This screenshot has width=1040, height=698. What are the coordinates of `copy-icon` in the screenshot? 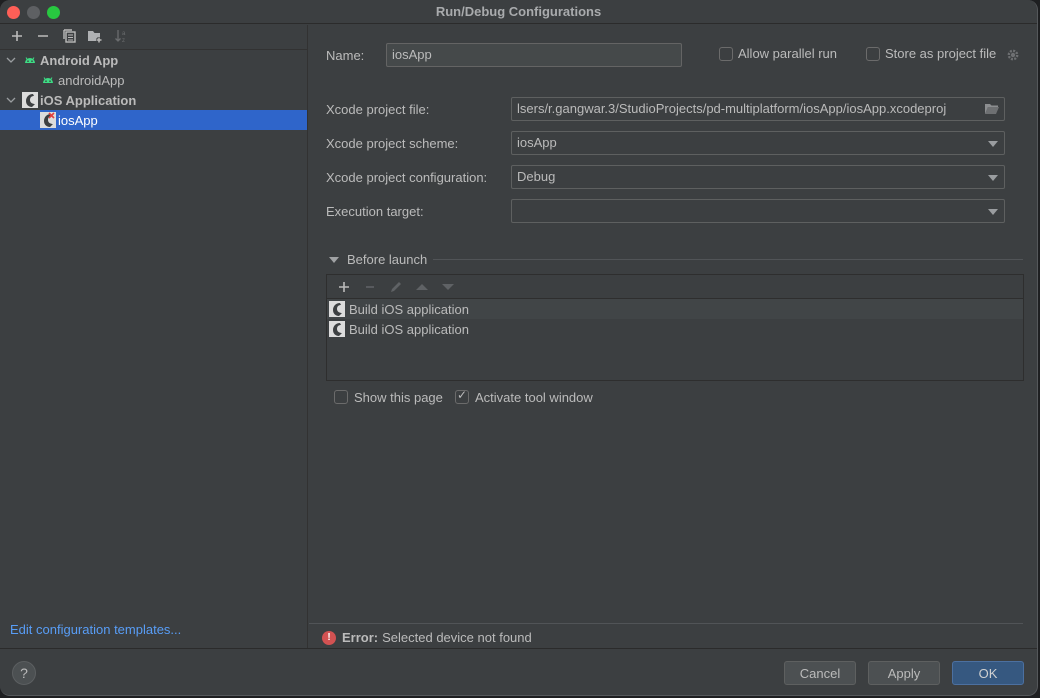 It's located at (69, 36).